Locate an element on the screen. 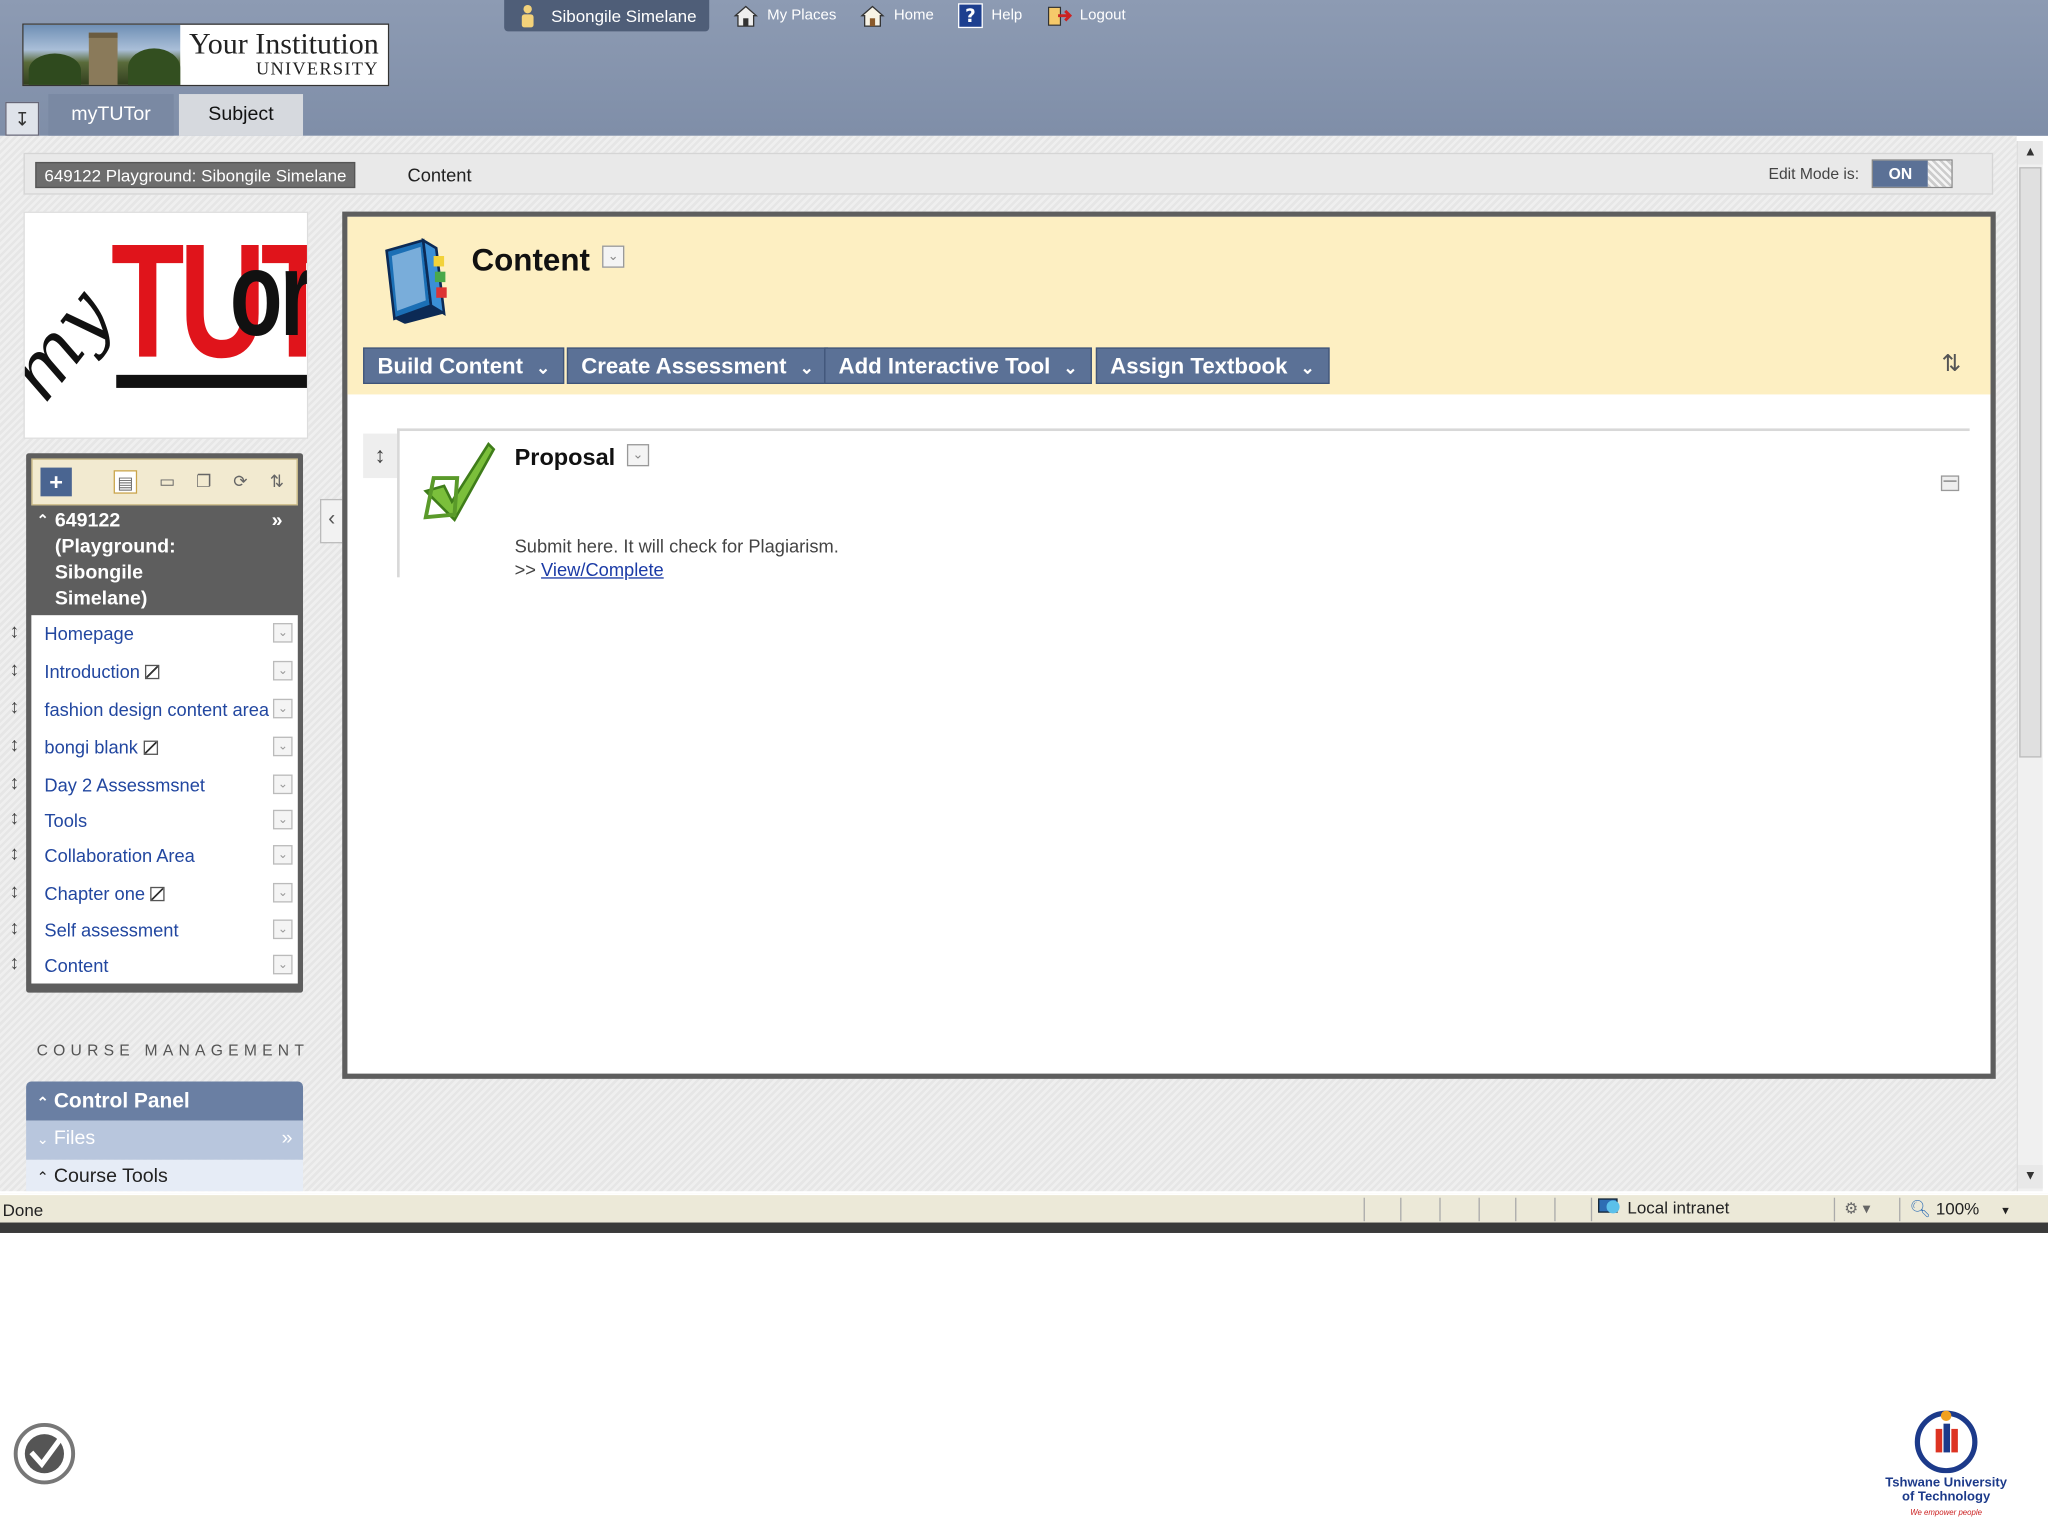  sidebar-item-label: Collaboration Area is located at coordinates (156, 855).